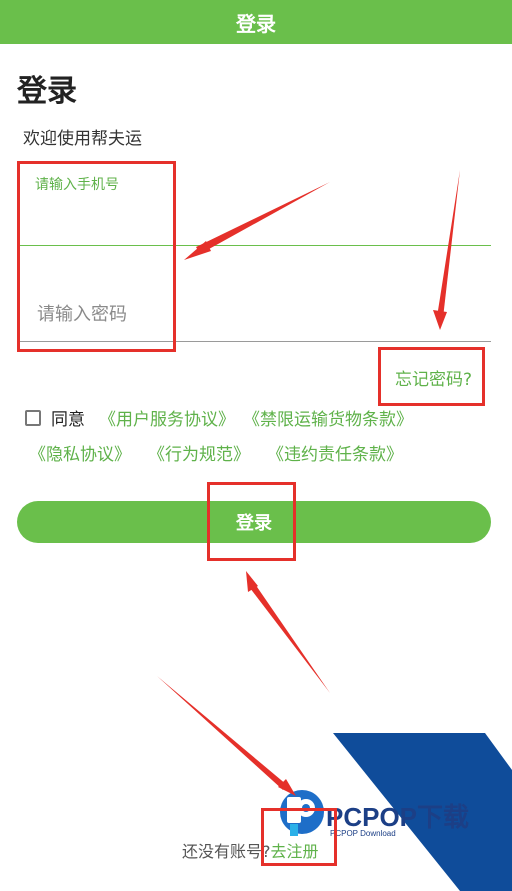 Image resolution: width=512 pixels, height=891 pixels. What do you see at coordinates (82, 139) in the screenshot?
I see `welcome-text: 欢迎使用帮夫运` at bounding box center [82, 139].